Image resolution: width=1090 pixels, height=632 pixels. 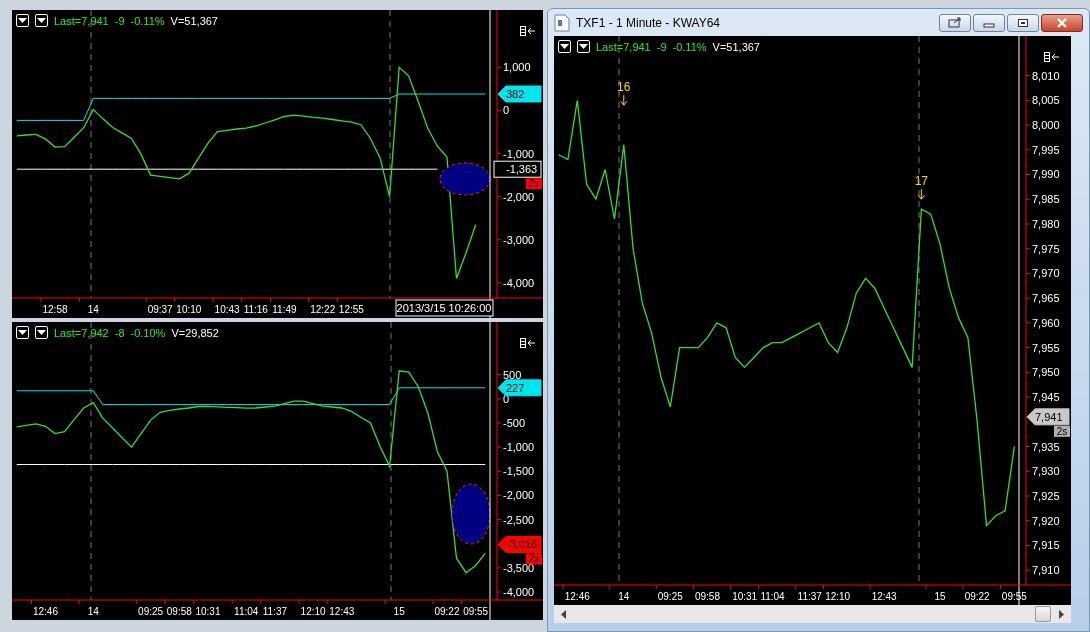 What do you see at coordinates (1046, 520) in the screenshot?
I see `axis-label: 7,920` at bounding box center [1046, 520].